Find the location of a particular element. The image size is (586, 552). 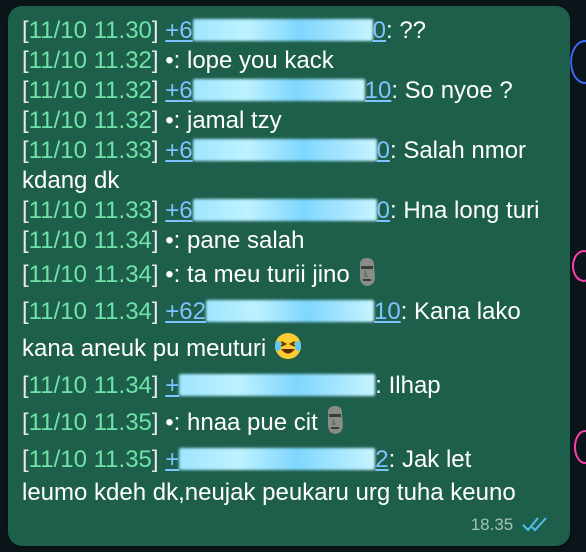

message-text: : ?? is located at coordinates (406, 30).